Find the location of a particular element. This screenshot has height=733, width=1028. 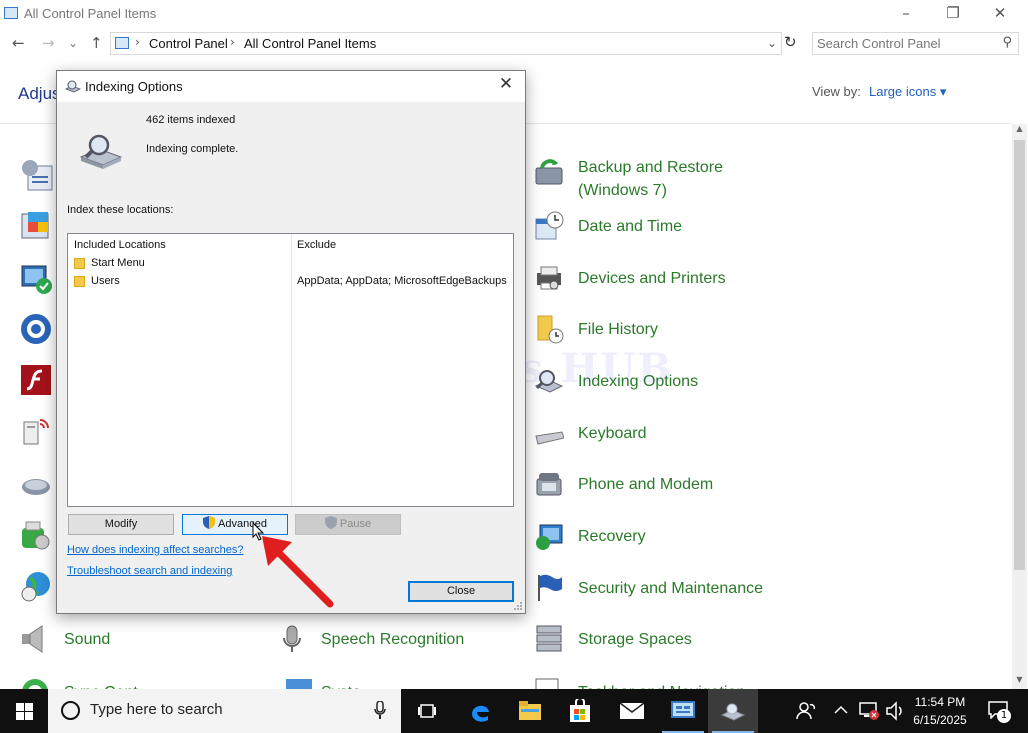

sync-icon is located at coordinates (35, 684).